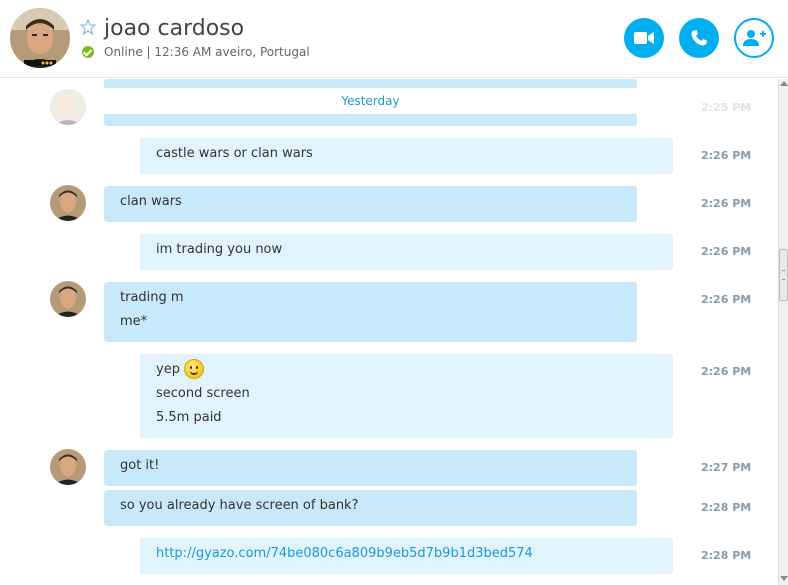  I want to click on message-text: second screen, so click(203, 393).